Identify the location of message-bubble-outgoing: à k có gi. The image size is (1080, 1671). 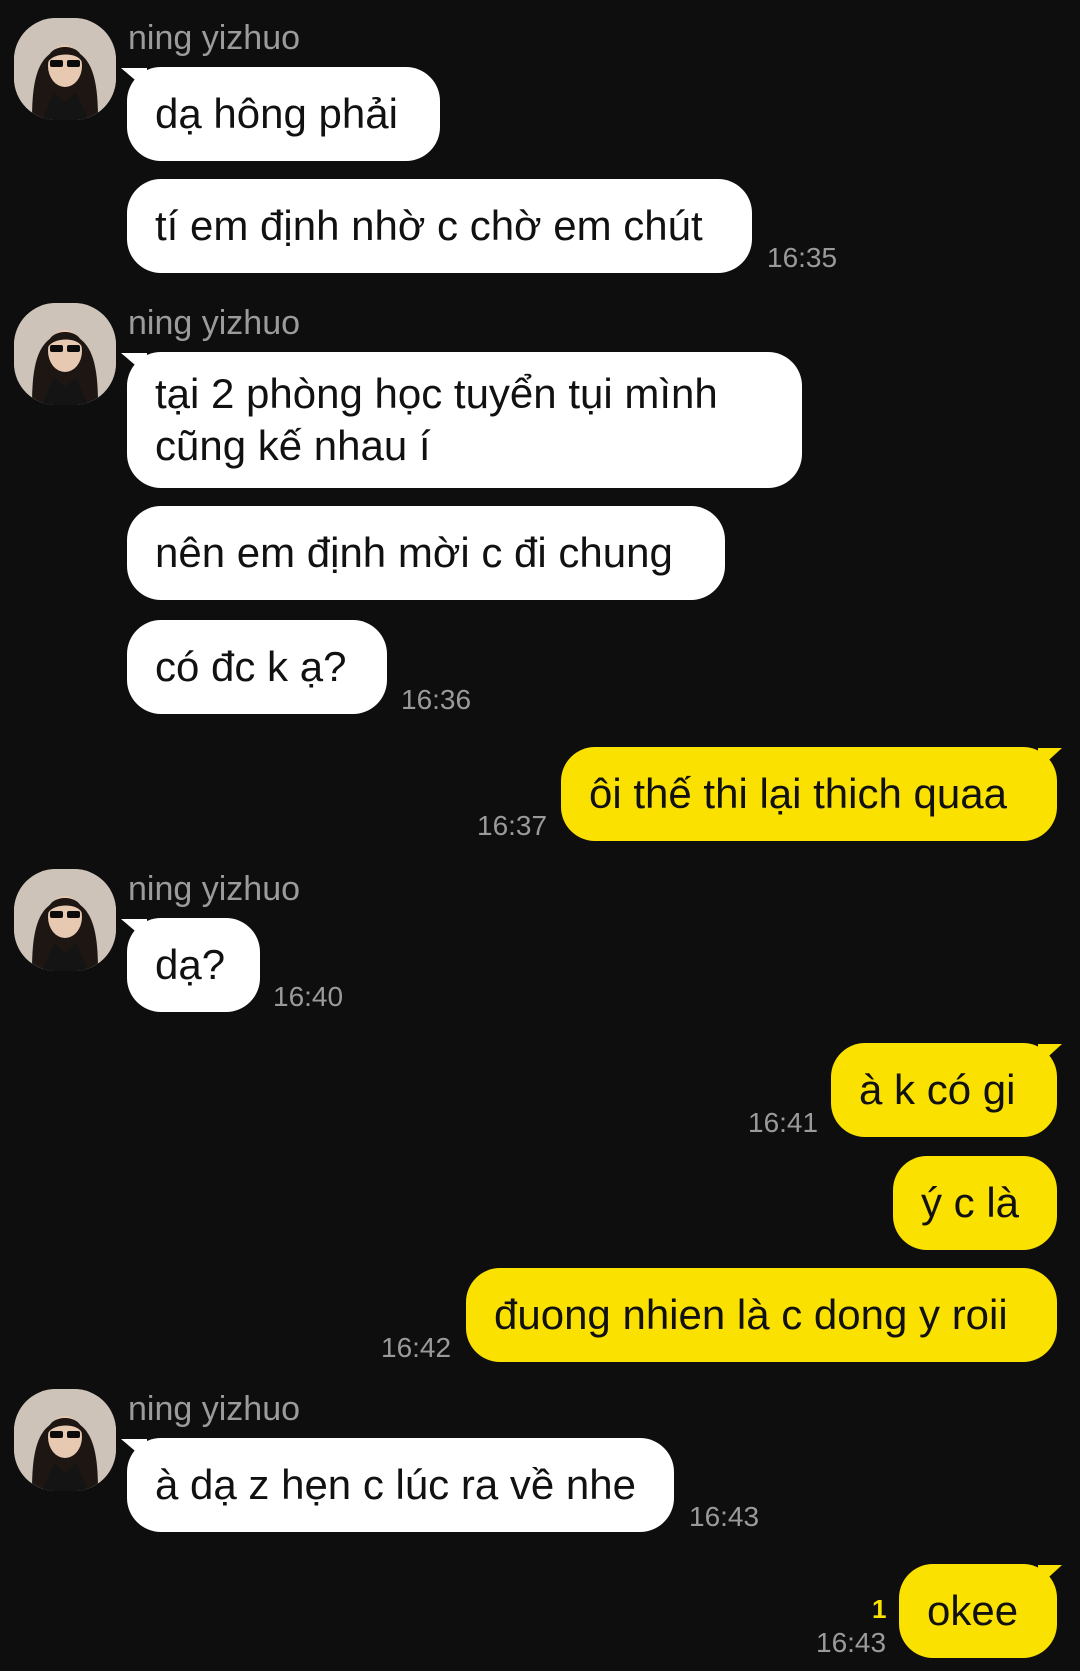
(944, 1090).